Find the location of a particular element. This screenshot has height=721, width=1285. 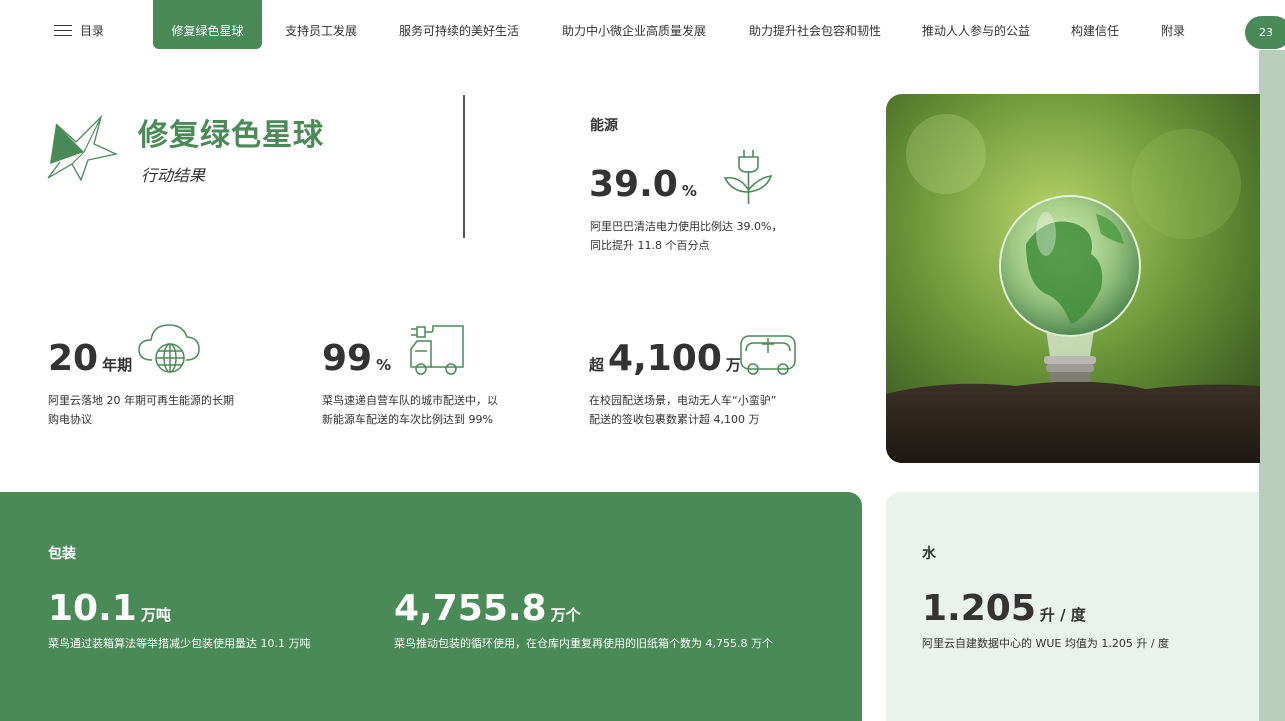

stat-autonomous: 超 4,100 万 is located at coordinates (665, 358).